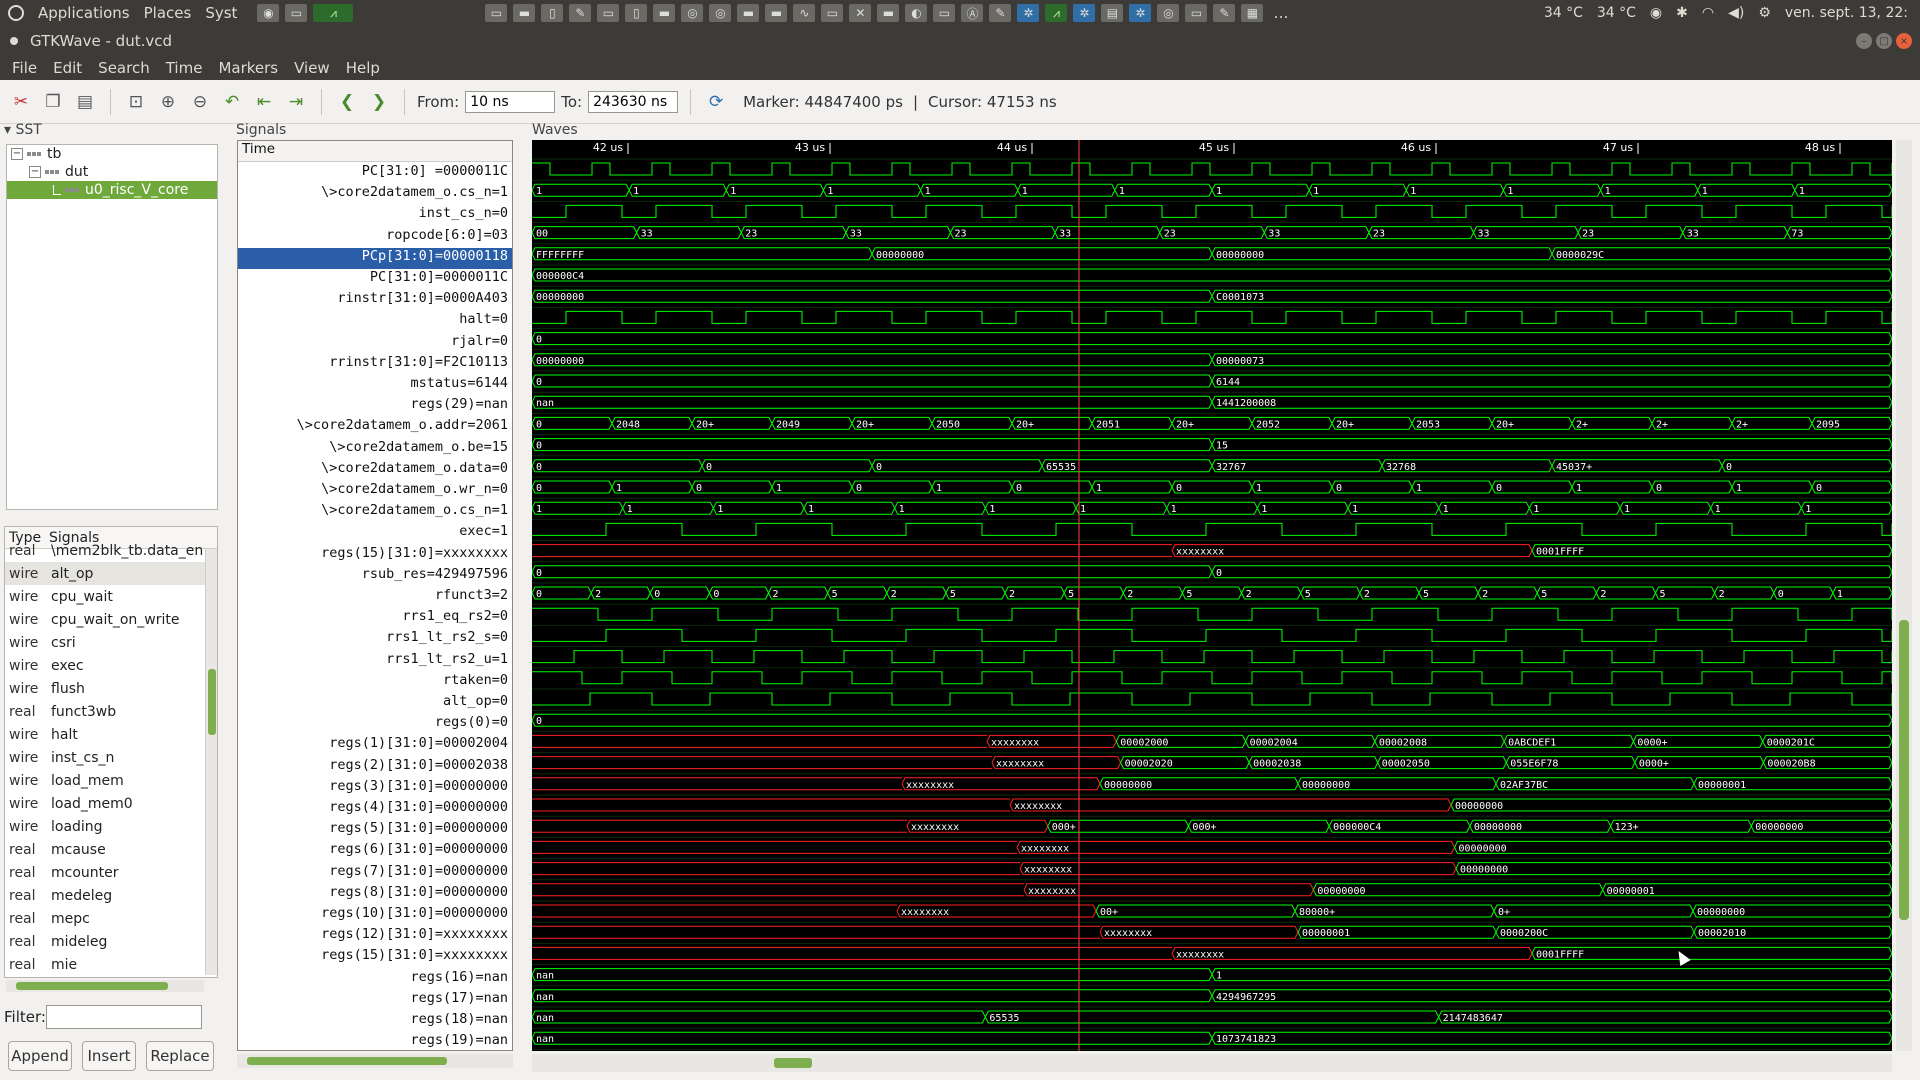 The image size is (1920, 1080). I want to click on signal-row: \>core2datamem_o.cs_n=1, so click(375, 512).